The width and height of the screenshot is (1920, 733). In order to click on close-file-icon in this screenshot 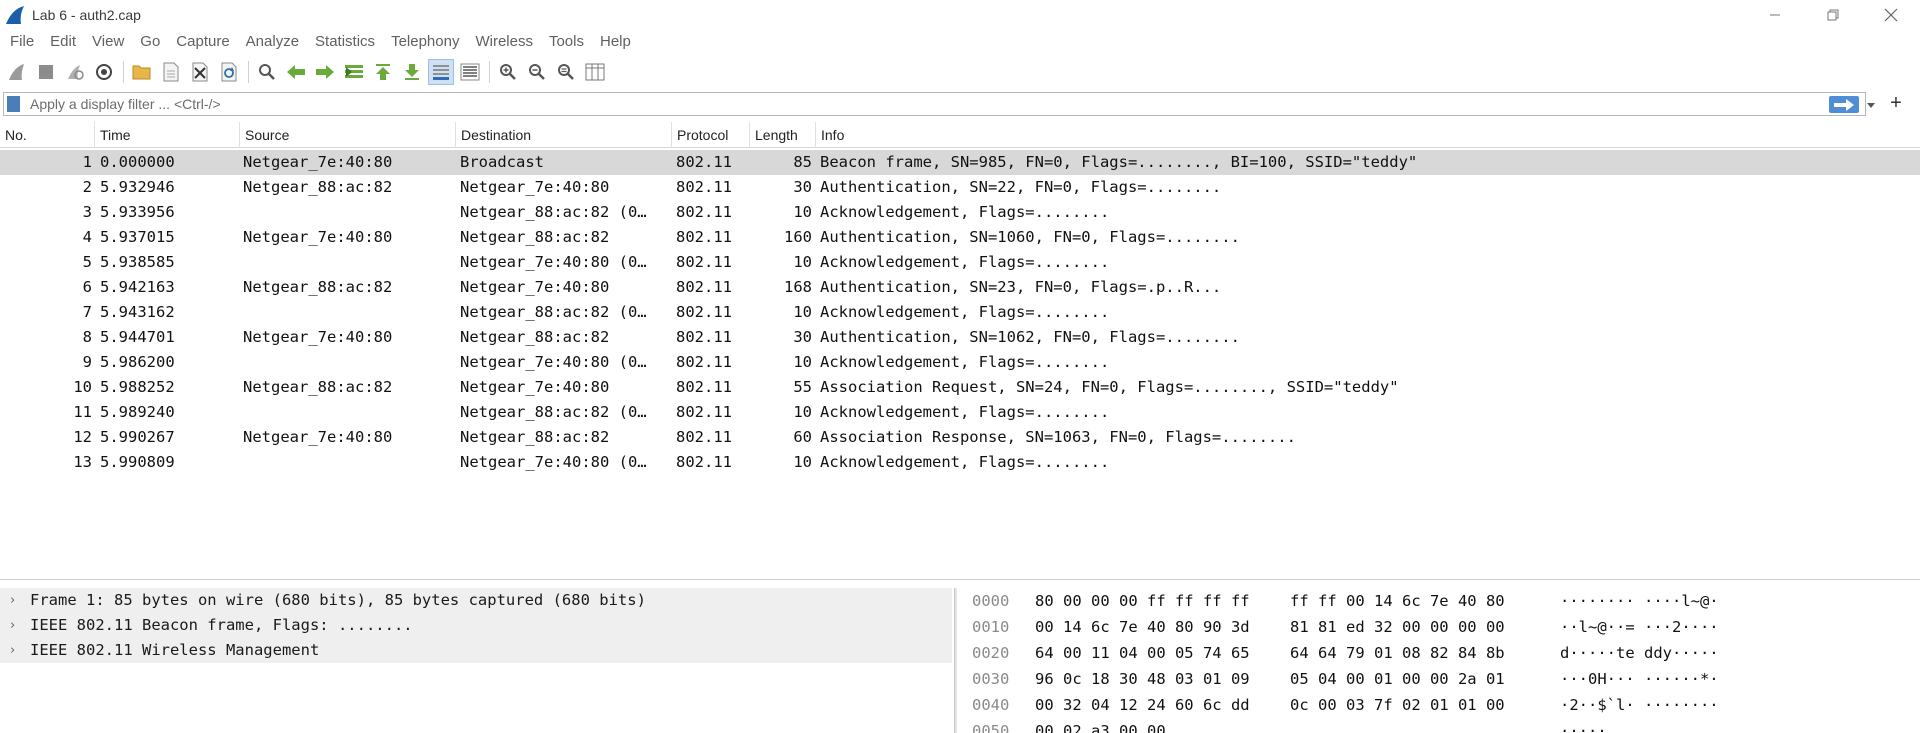, I will do `click(200, 72)`.